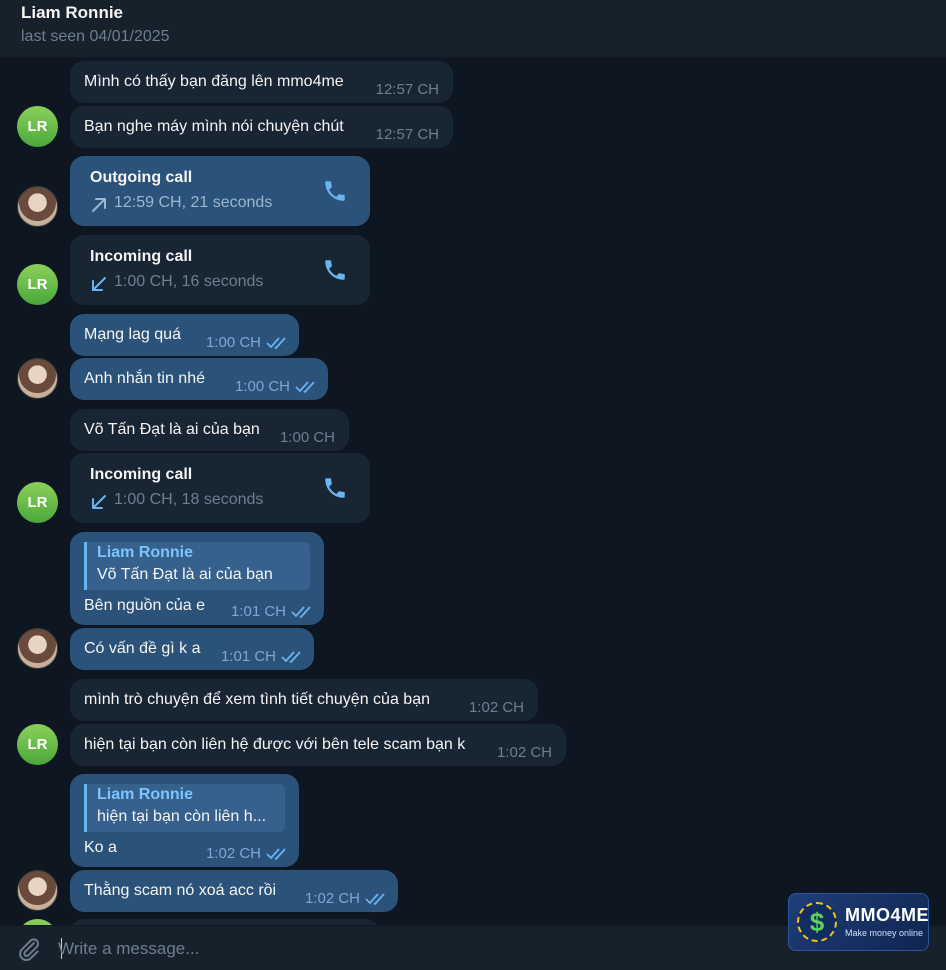 The height and width of the screenshot is (970, 946). I want to click on outgoing-message: Thằng scam nó xoá acc rồi 1:02 CH, so click(234, 891).